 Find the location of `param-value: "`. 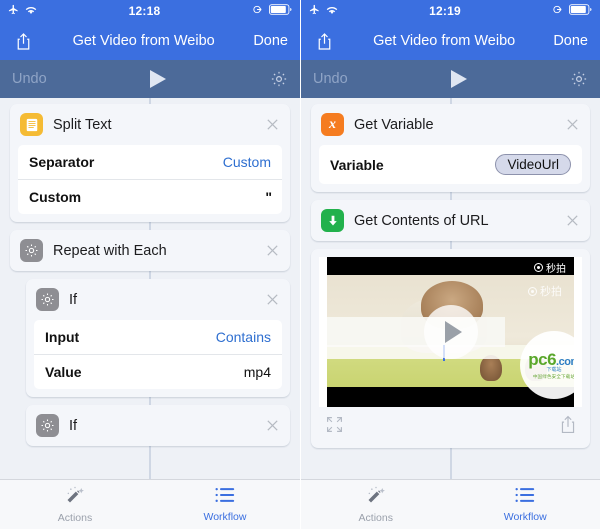

param-value: " is located at coordinates (268, 197).